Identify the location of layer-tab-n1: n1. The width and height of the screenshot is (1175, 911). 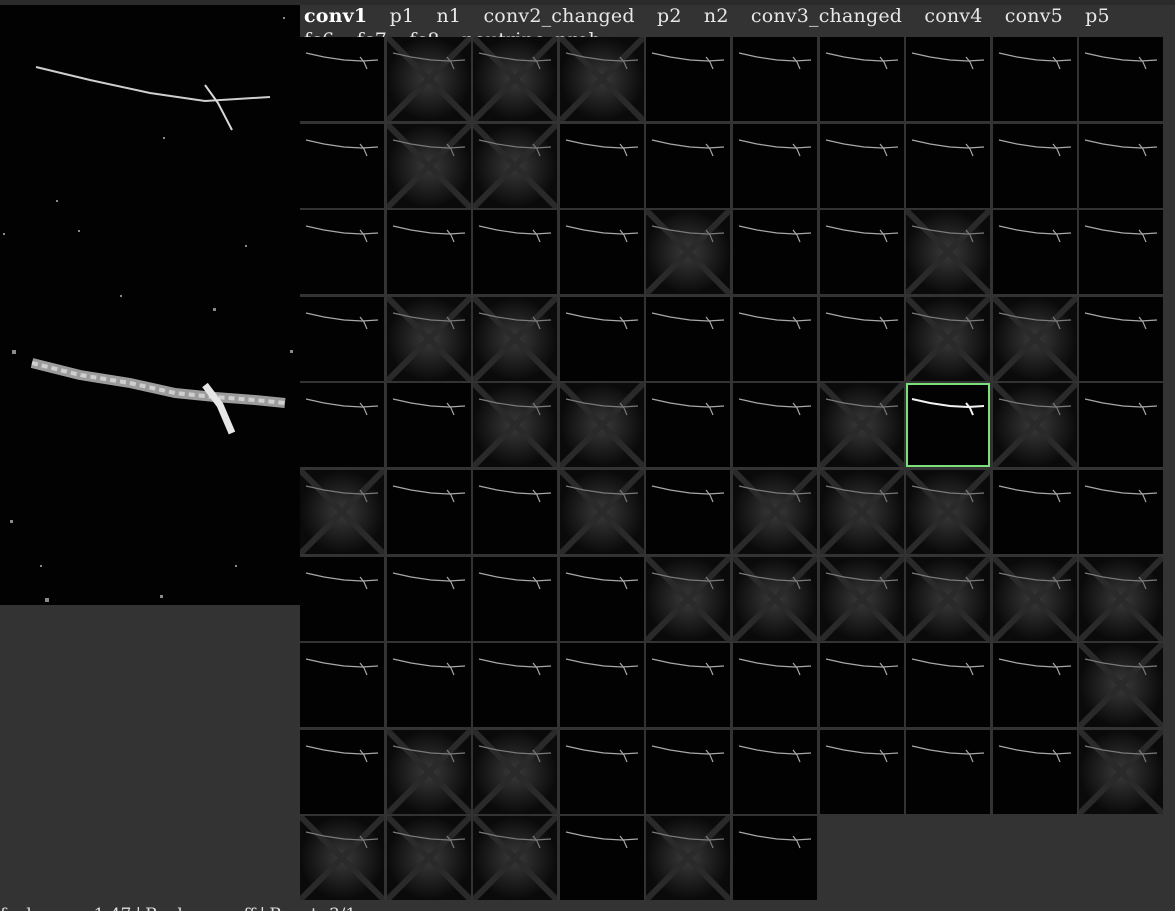
(448, 16).